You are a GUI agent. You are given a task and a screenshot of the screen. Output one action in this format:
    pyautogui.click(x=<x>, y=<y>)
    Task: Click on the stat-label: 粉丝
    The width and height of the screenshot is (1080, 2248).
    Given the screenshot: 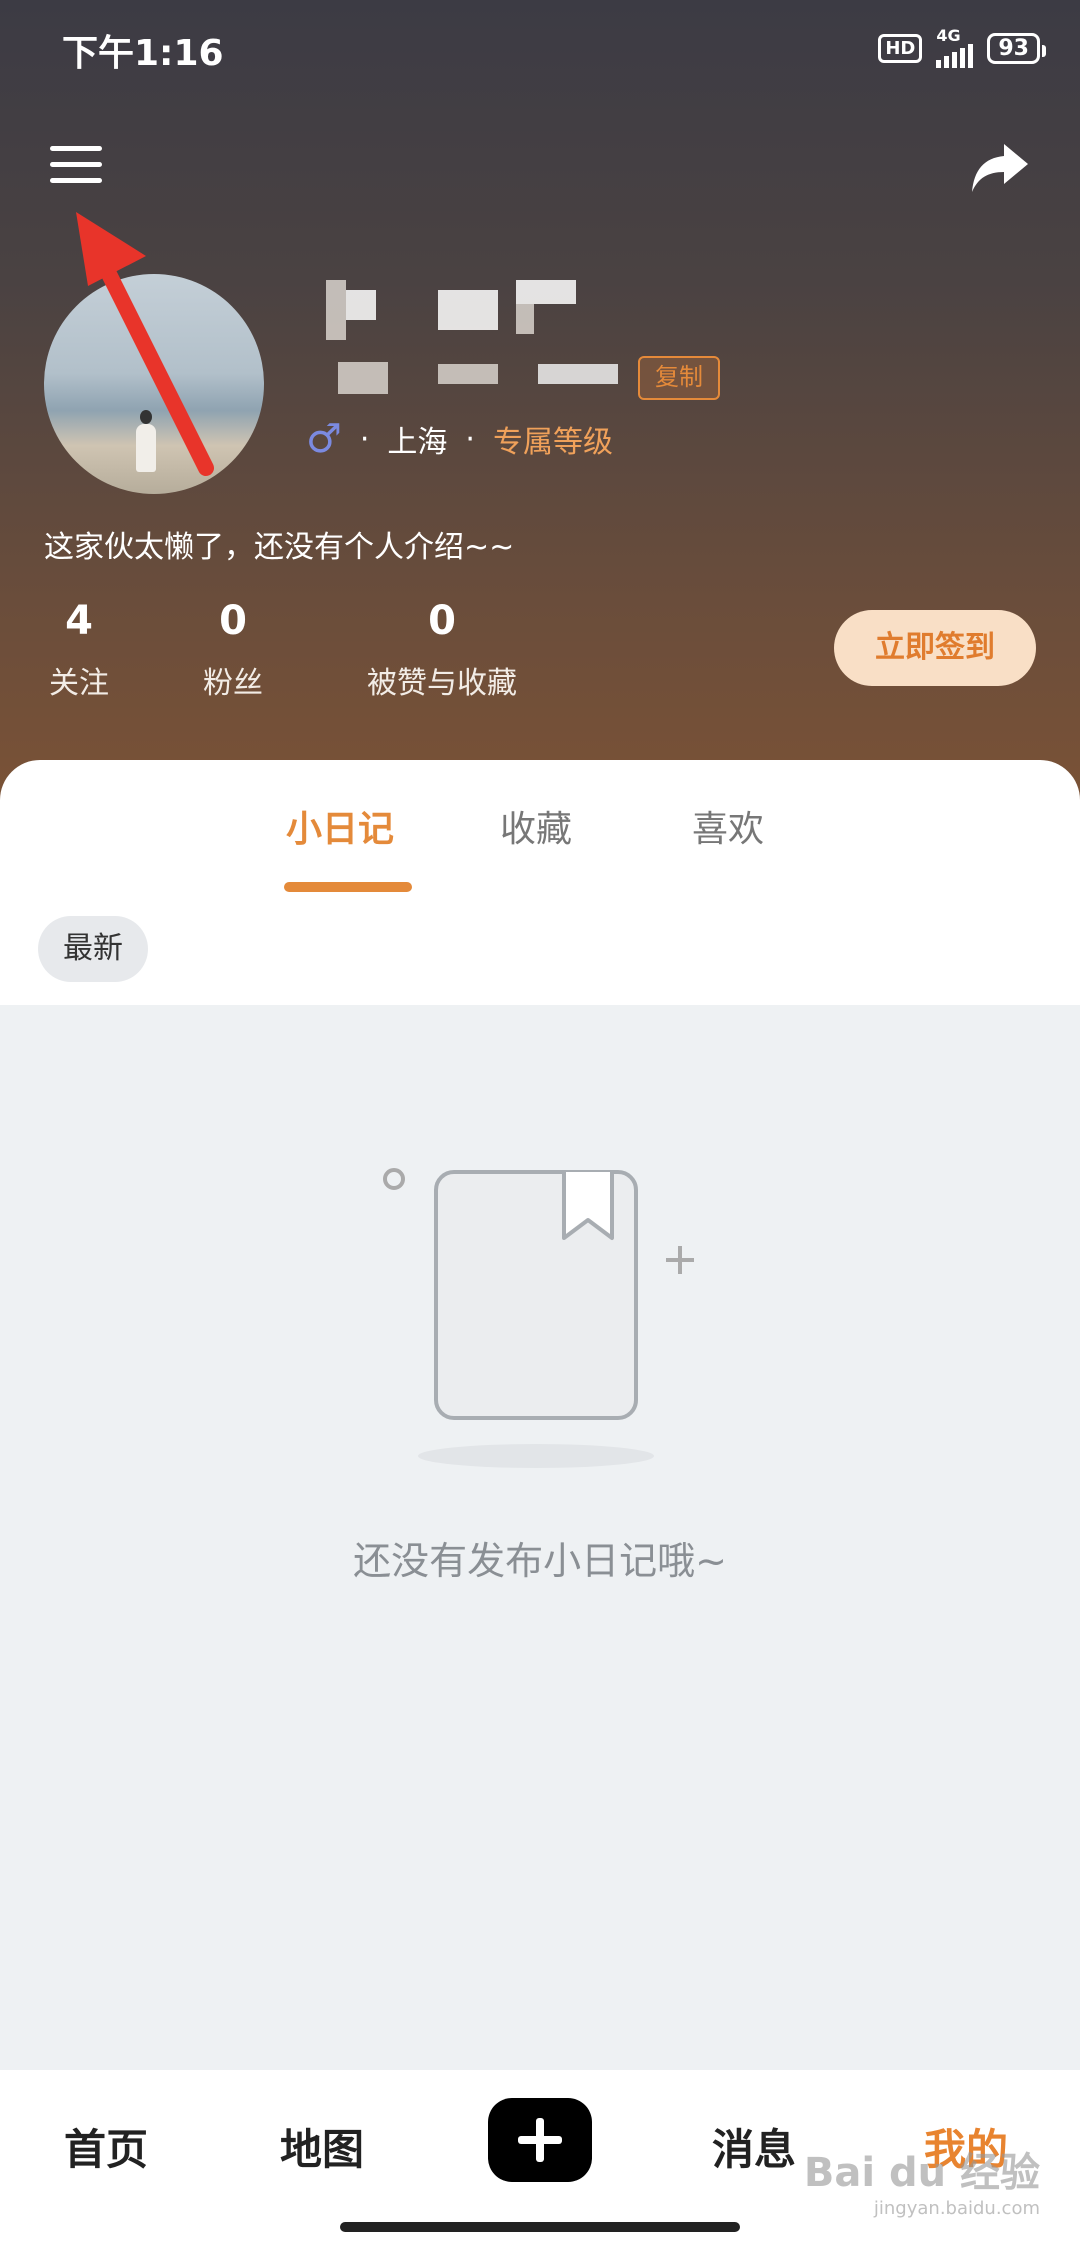 What is the action you would take?
    pyautogui.click(x=233, y=683)
    